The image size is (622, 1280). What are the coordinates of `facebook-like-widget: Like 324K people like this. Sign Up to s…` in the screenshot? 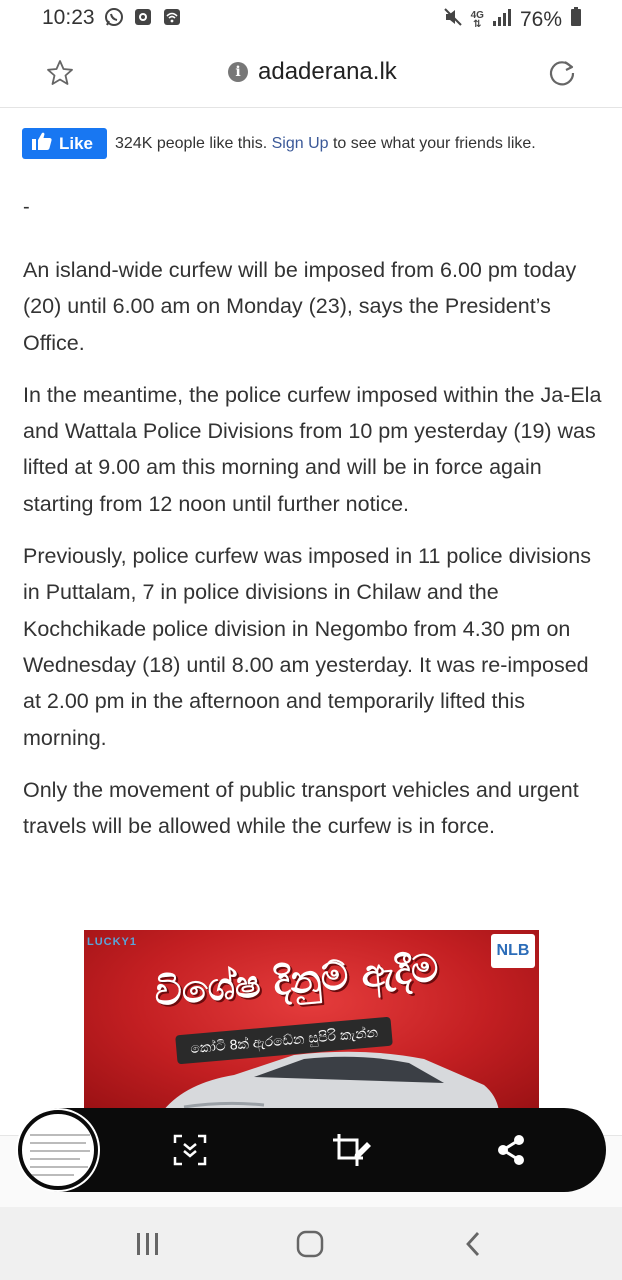 It's located at (279, 143).